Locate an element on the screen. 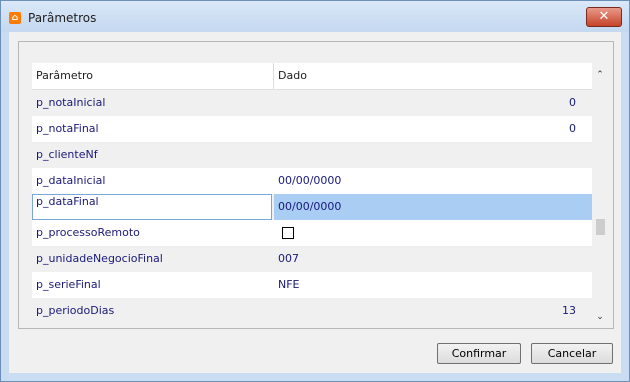 Image resolution: width=630 pixels, height=382 pixels. param-name-cell: p_unidadeNegocioFinal is located at coordinates (99, 258).